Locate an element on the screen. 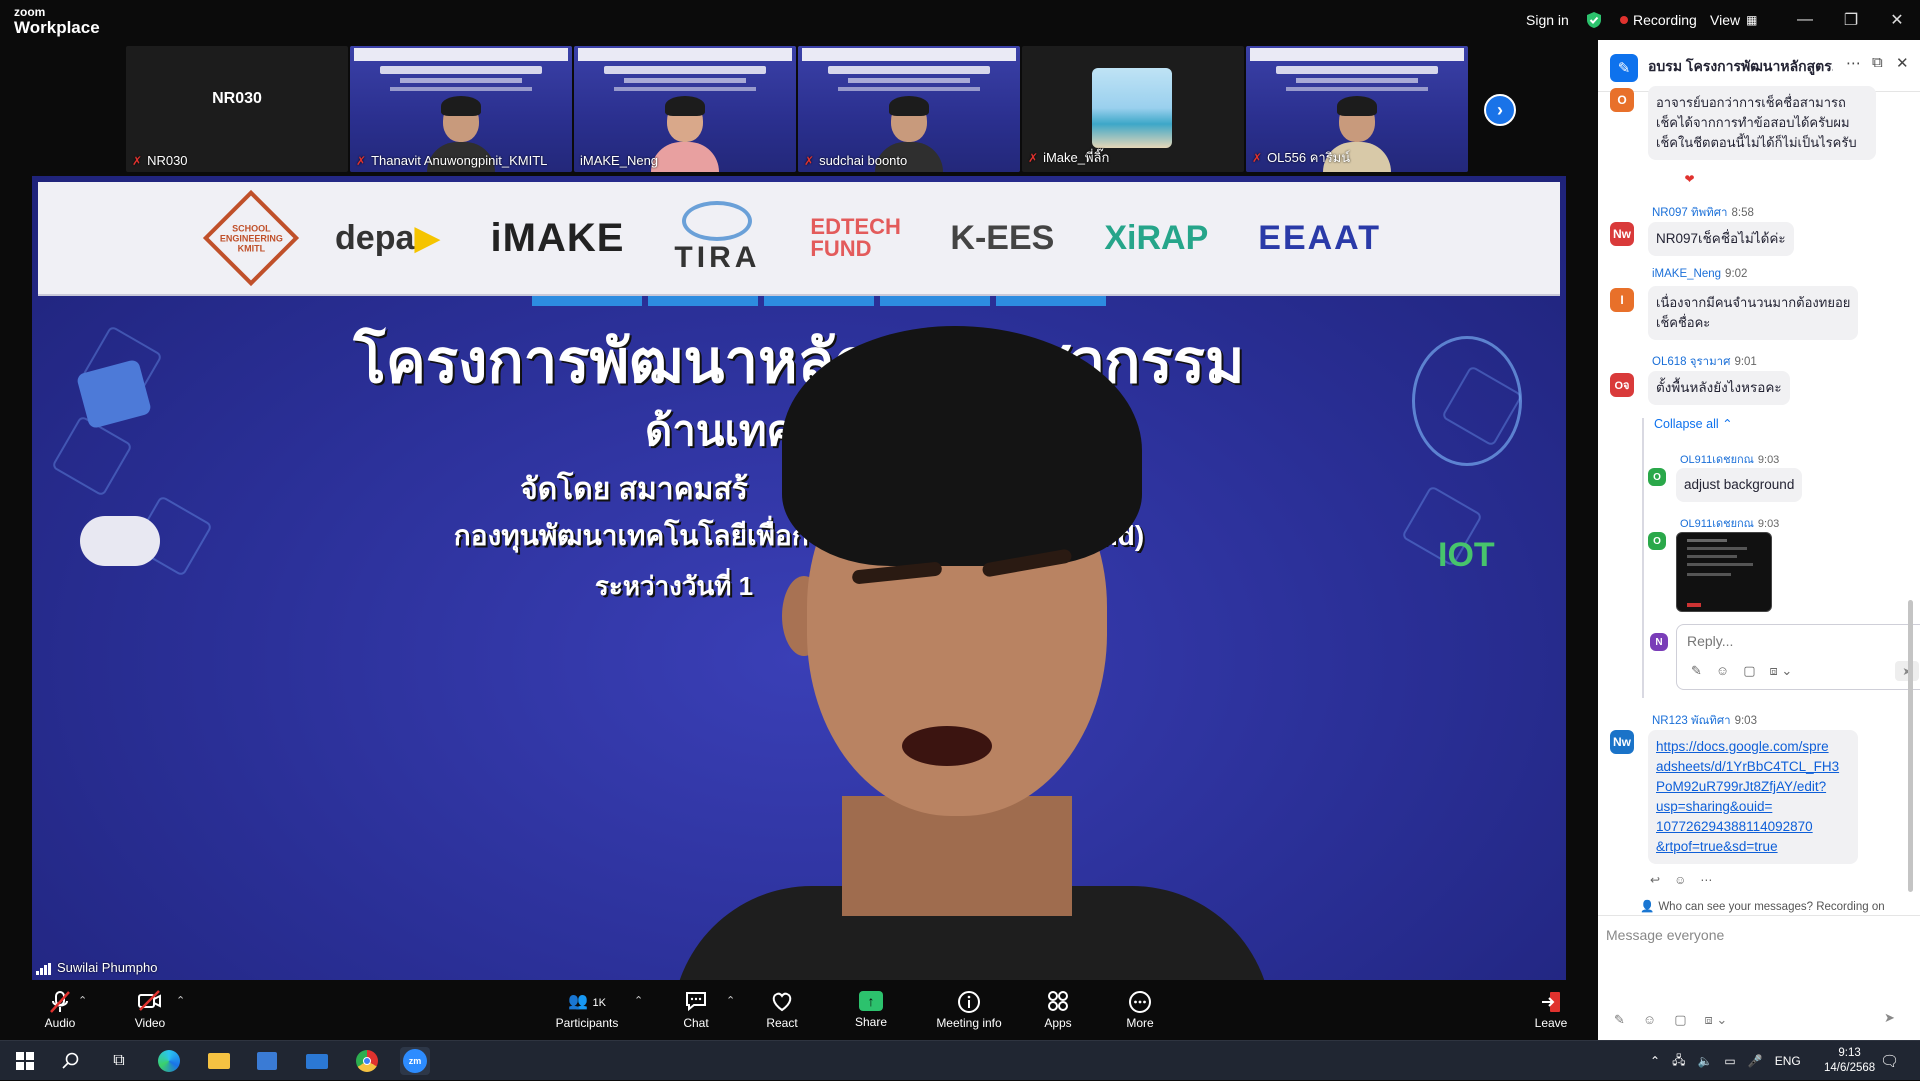 The width and height of the screenshot is (1920, 1081). compose-new-icon: ✎ is located at coordinates (1624, 68).